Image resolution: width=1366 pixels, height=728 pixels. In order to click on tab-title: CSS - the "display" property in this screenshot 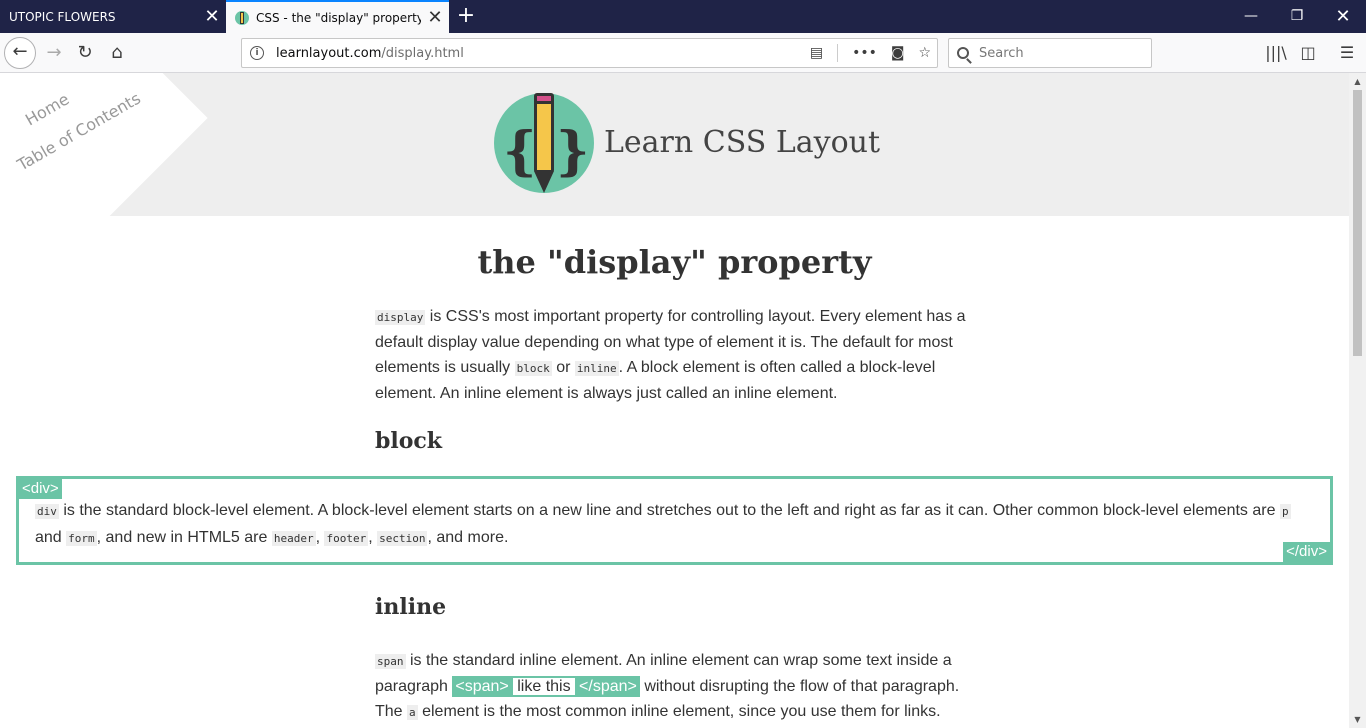, I will do `click(338, 17)`.